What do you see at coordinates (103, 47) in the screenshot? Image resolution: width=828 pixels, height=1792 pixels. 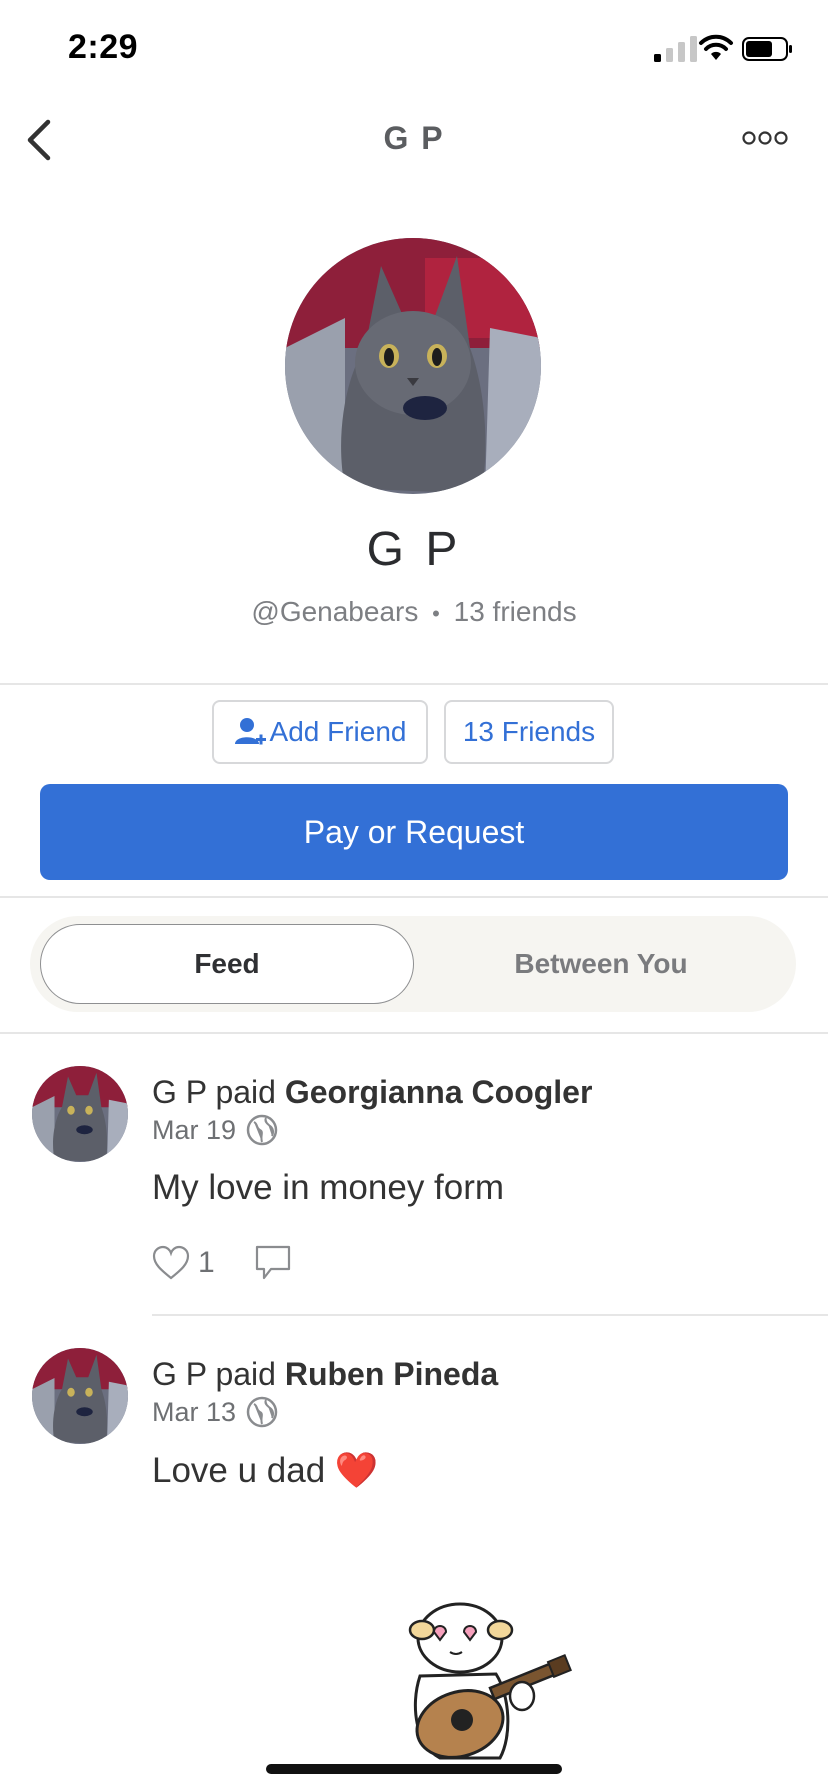 I see `status-time: 2:29` at bounding box center [103, 47].